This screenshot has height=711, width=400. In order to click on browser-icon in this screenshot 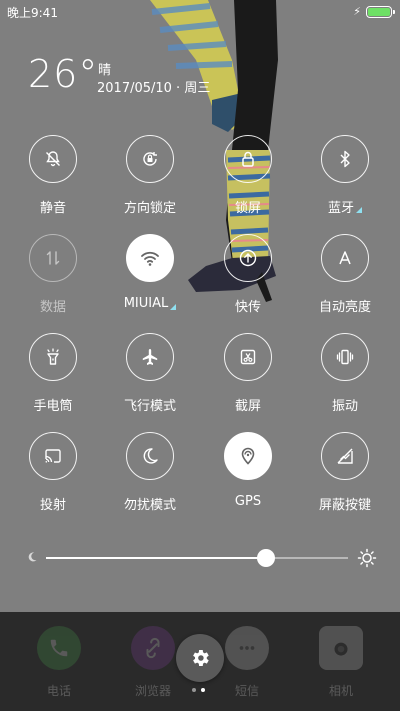, I will do `click(153, 648)`.